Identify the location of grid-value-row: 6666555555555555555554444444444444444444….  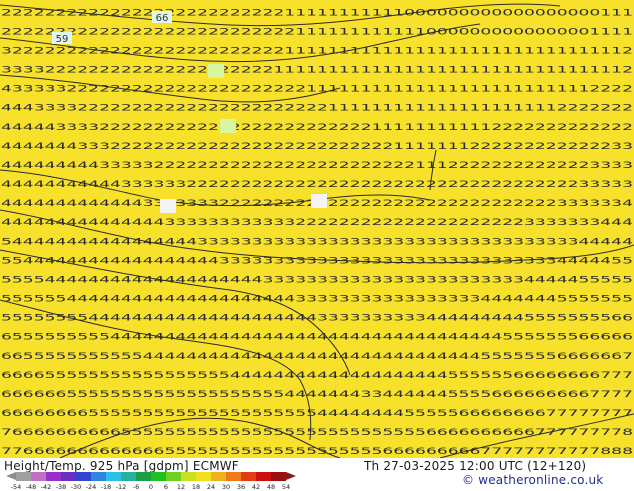
(317, 376).